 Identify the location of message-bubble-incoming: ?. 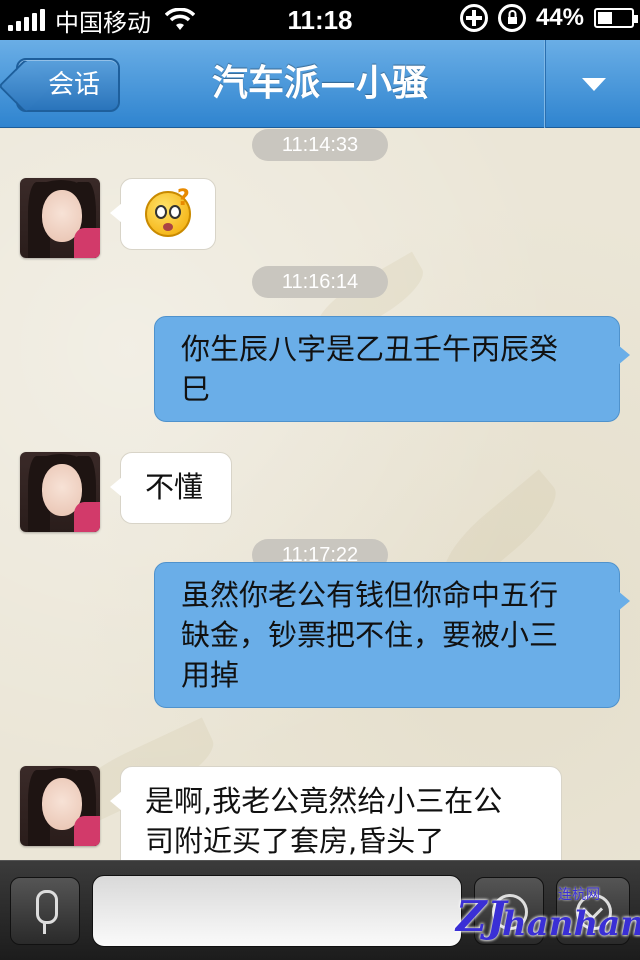
(163, 214).